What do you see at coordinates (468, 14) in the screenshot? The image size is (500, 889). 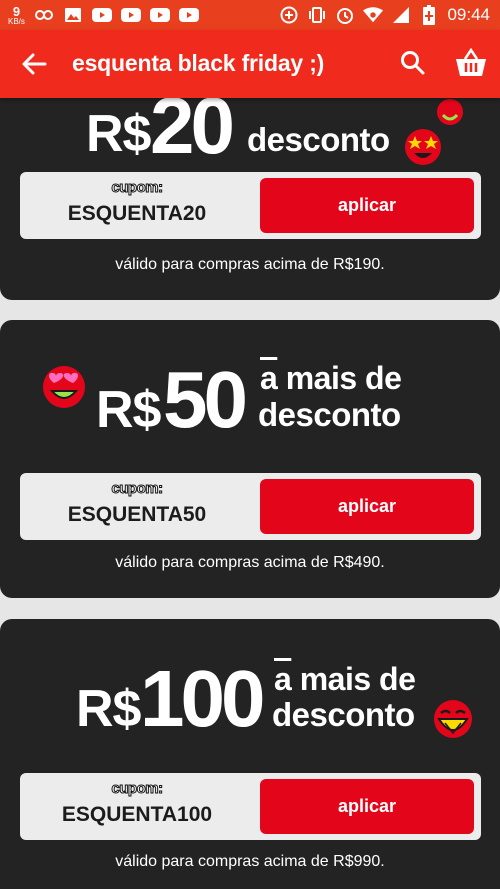 I see `clock: 09:44` at bounding box center [468, 14].